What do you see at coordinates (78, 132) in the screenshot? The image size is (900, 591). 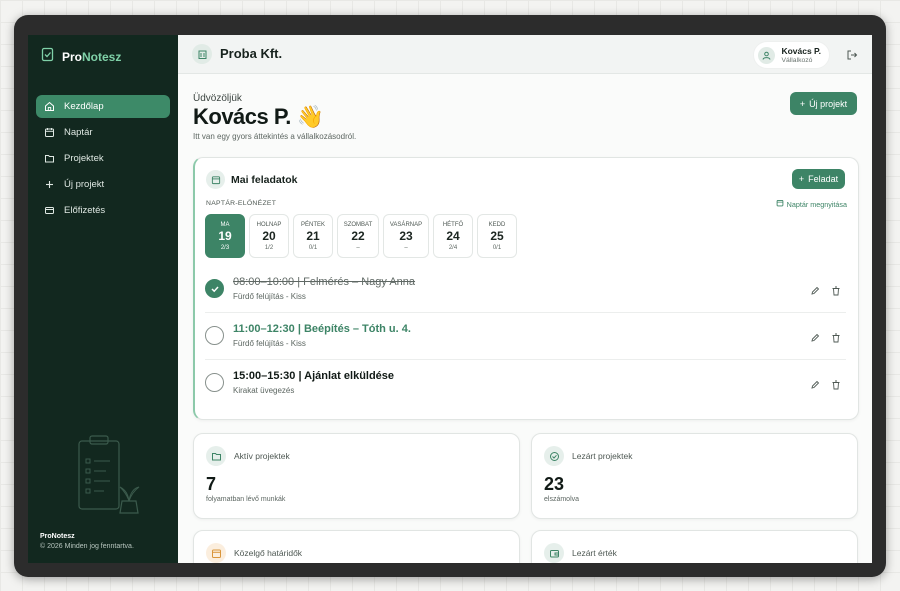 I see `sidebar-item-label: Naptár` at bounding box center [78, 132].